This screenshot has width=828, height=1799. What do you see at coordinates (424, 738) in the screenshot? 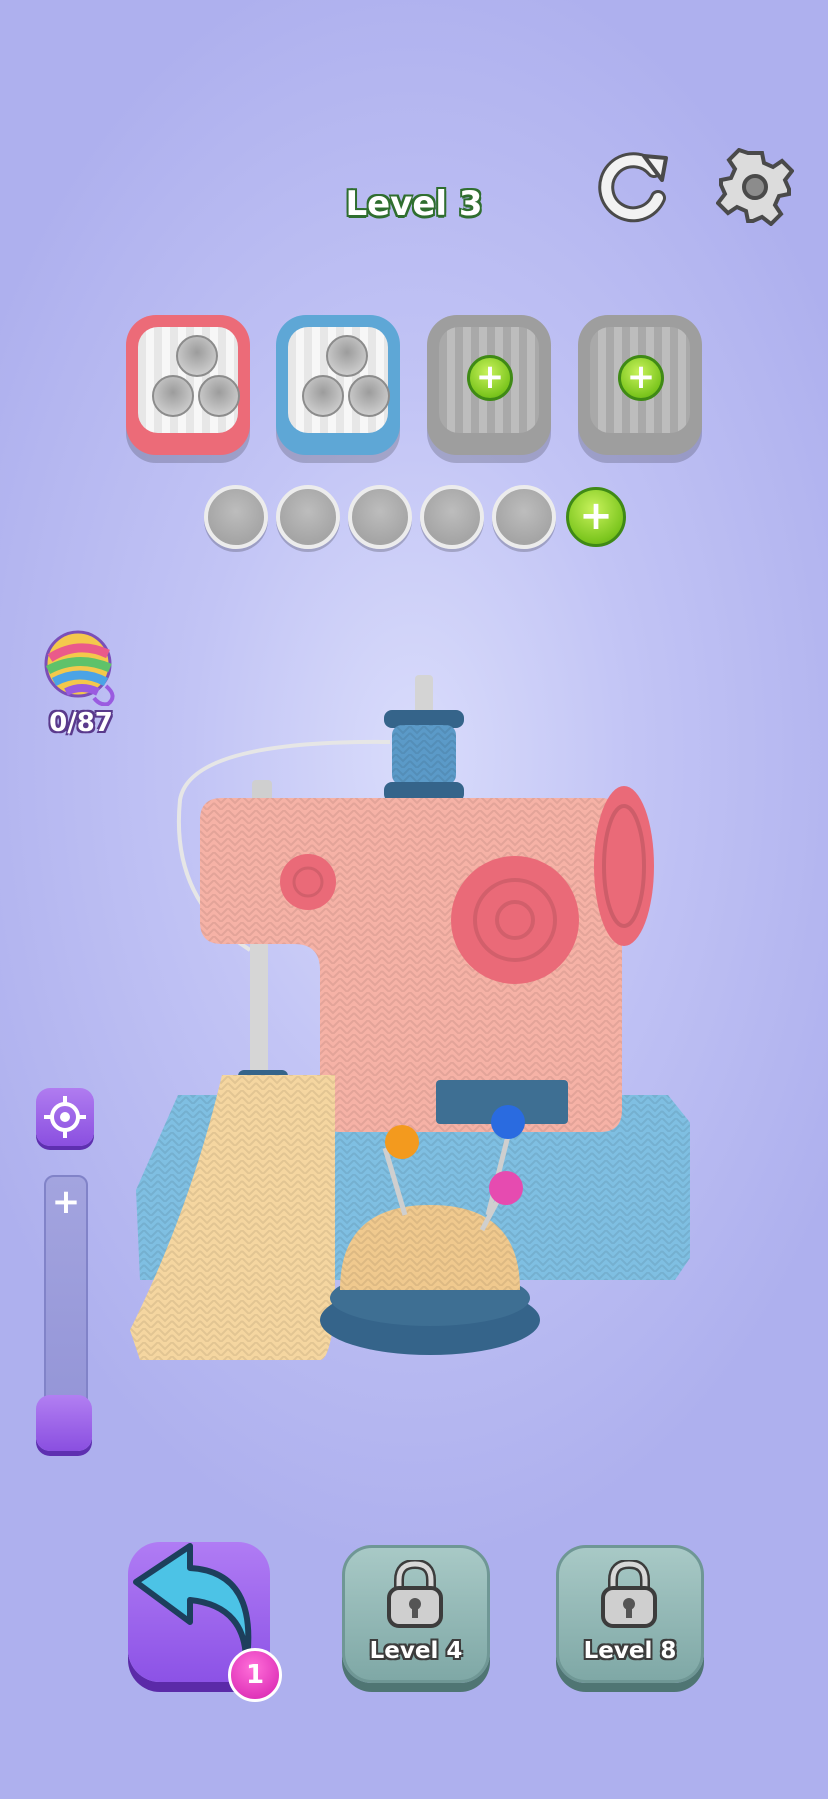
I see `thread-spool` at bounding box center [424, 738].